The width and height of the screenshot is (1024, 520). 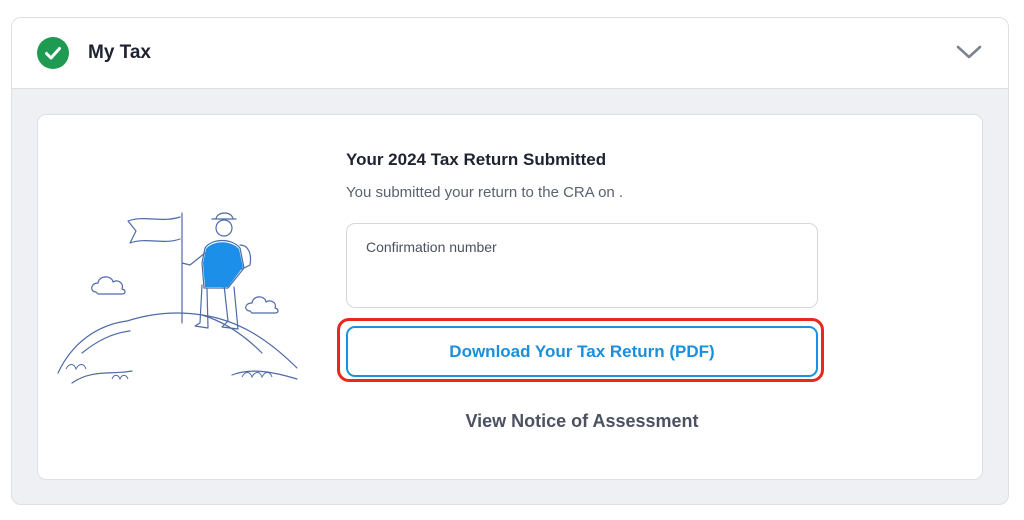 What do you see at coordinates (53, 53) in the screenshot?
I see `check-circle-icon` at bounding box center [53, 53].